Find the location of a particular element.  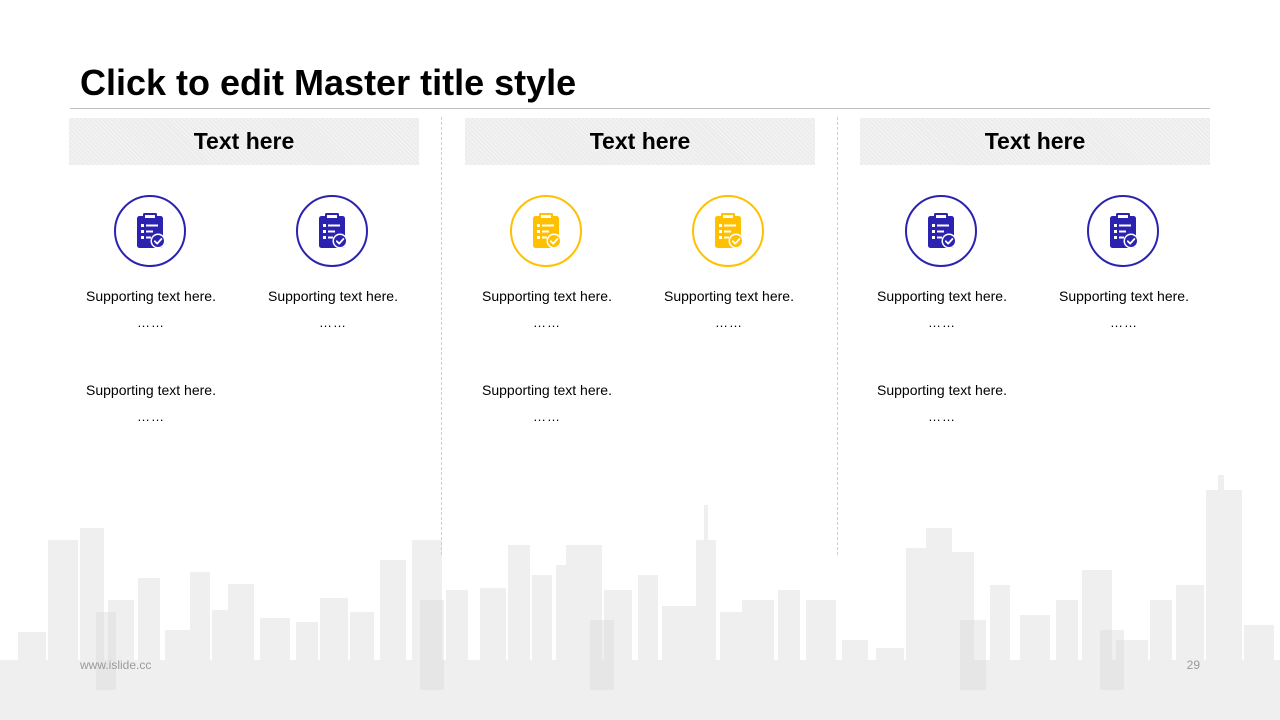

title-divider is located at coordinates (640, 108).